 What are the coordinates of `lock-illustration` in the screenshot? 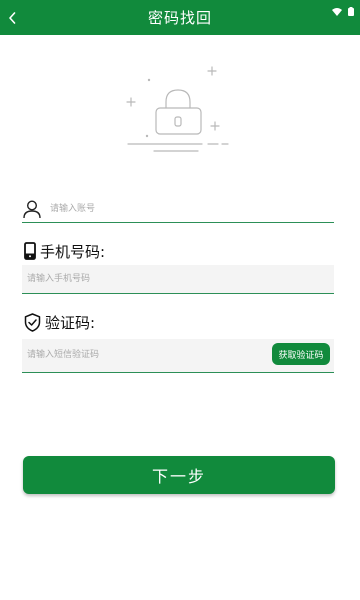 It's located at (180, 110).